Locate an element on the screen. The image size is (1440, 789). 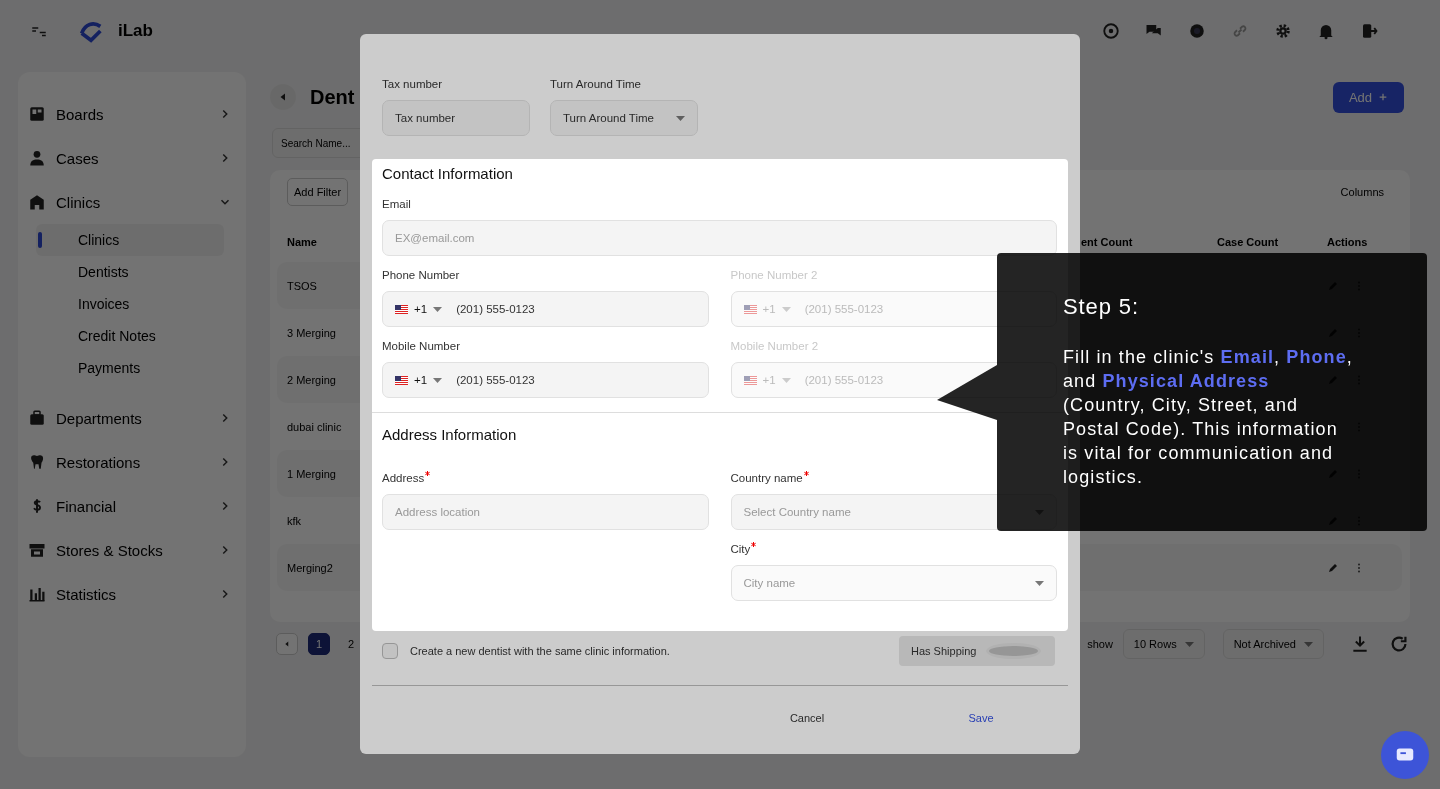
rows-select: 10 Rows is located at coordinates (1163, 644).